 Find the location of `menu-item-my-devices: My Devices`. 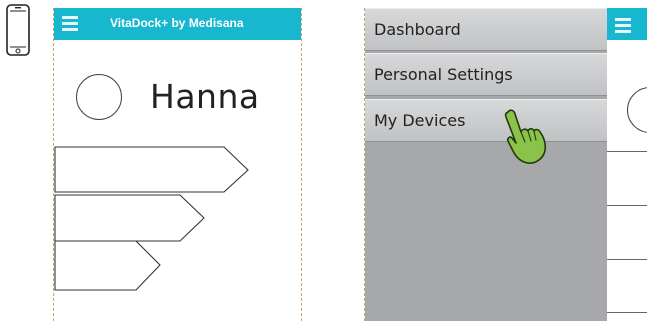

menu-item-my-devices: My Devices is located at coordinates (486, 120).